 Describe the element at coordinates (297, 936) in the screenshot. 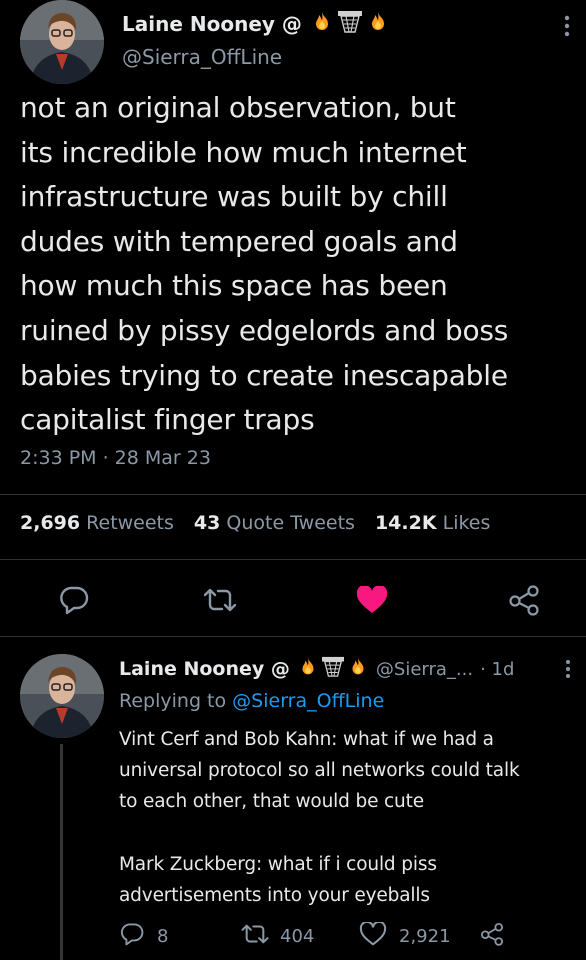

I see `retweet-count: 404` at that location.